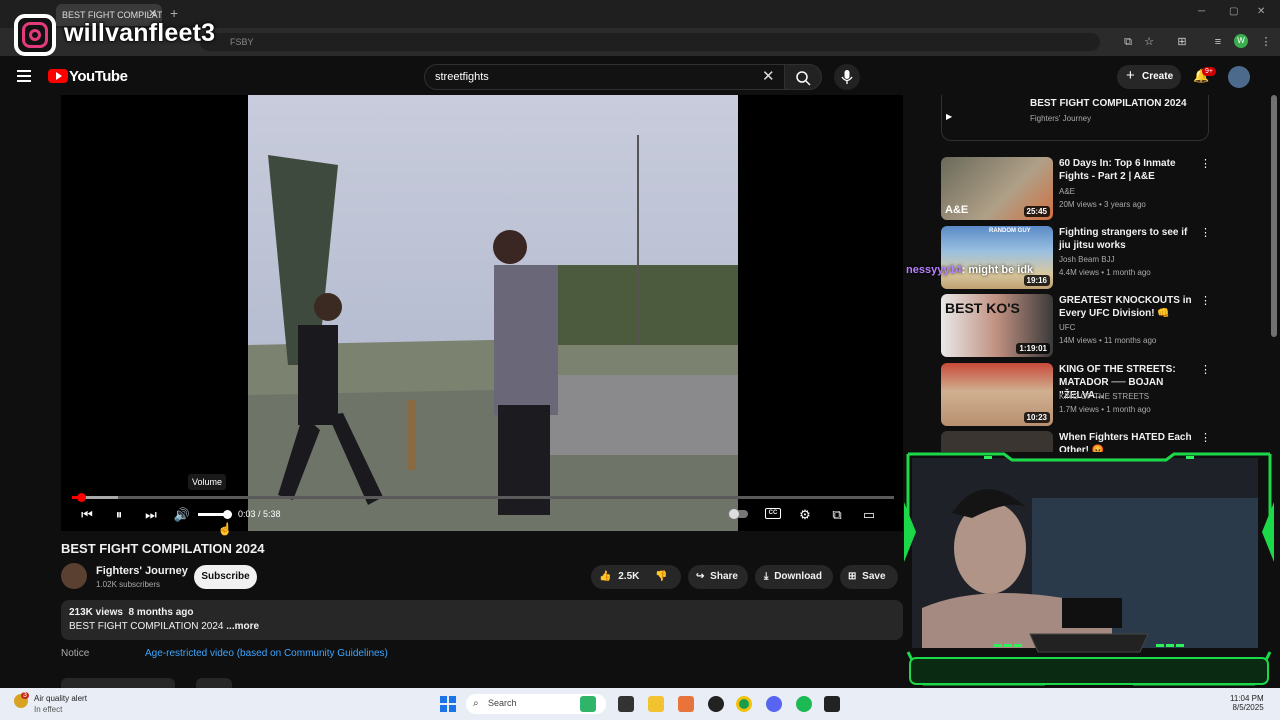 This screenshot has width=1280, height=720. What do you see at coordinates (1108, 340) in the screenshot?
I see `rec-meta: 14M views • 11 months ago` at bounding box center [1108, 340].